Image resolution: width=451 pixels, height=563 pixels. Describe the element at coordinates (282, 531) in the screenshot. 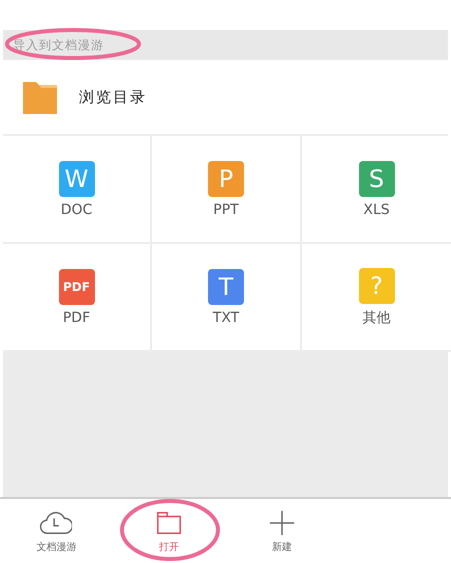

I see `tab: 新建` at that location.